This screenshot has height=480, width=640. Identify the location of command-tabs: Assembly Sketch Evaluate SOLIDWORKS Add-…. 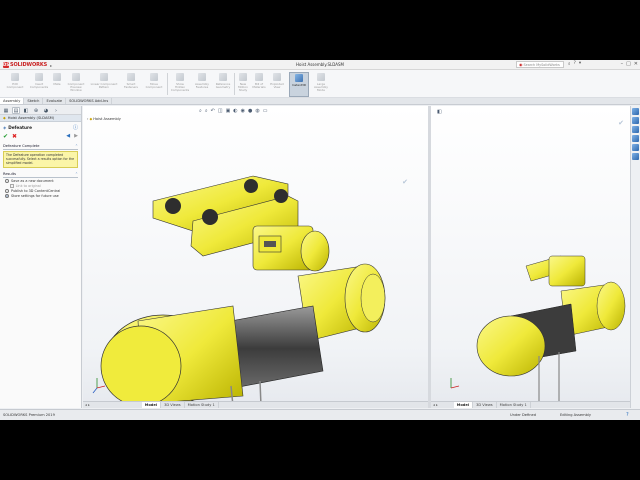
(320, 101).